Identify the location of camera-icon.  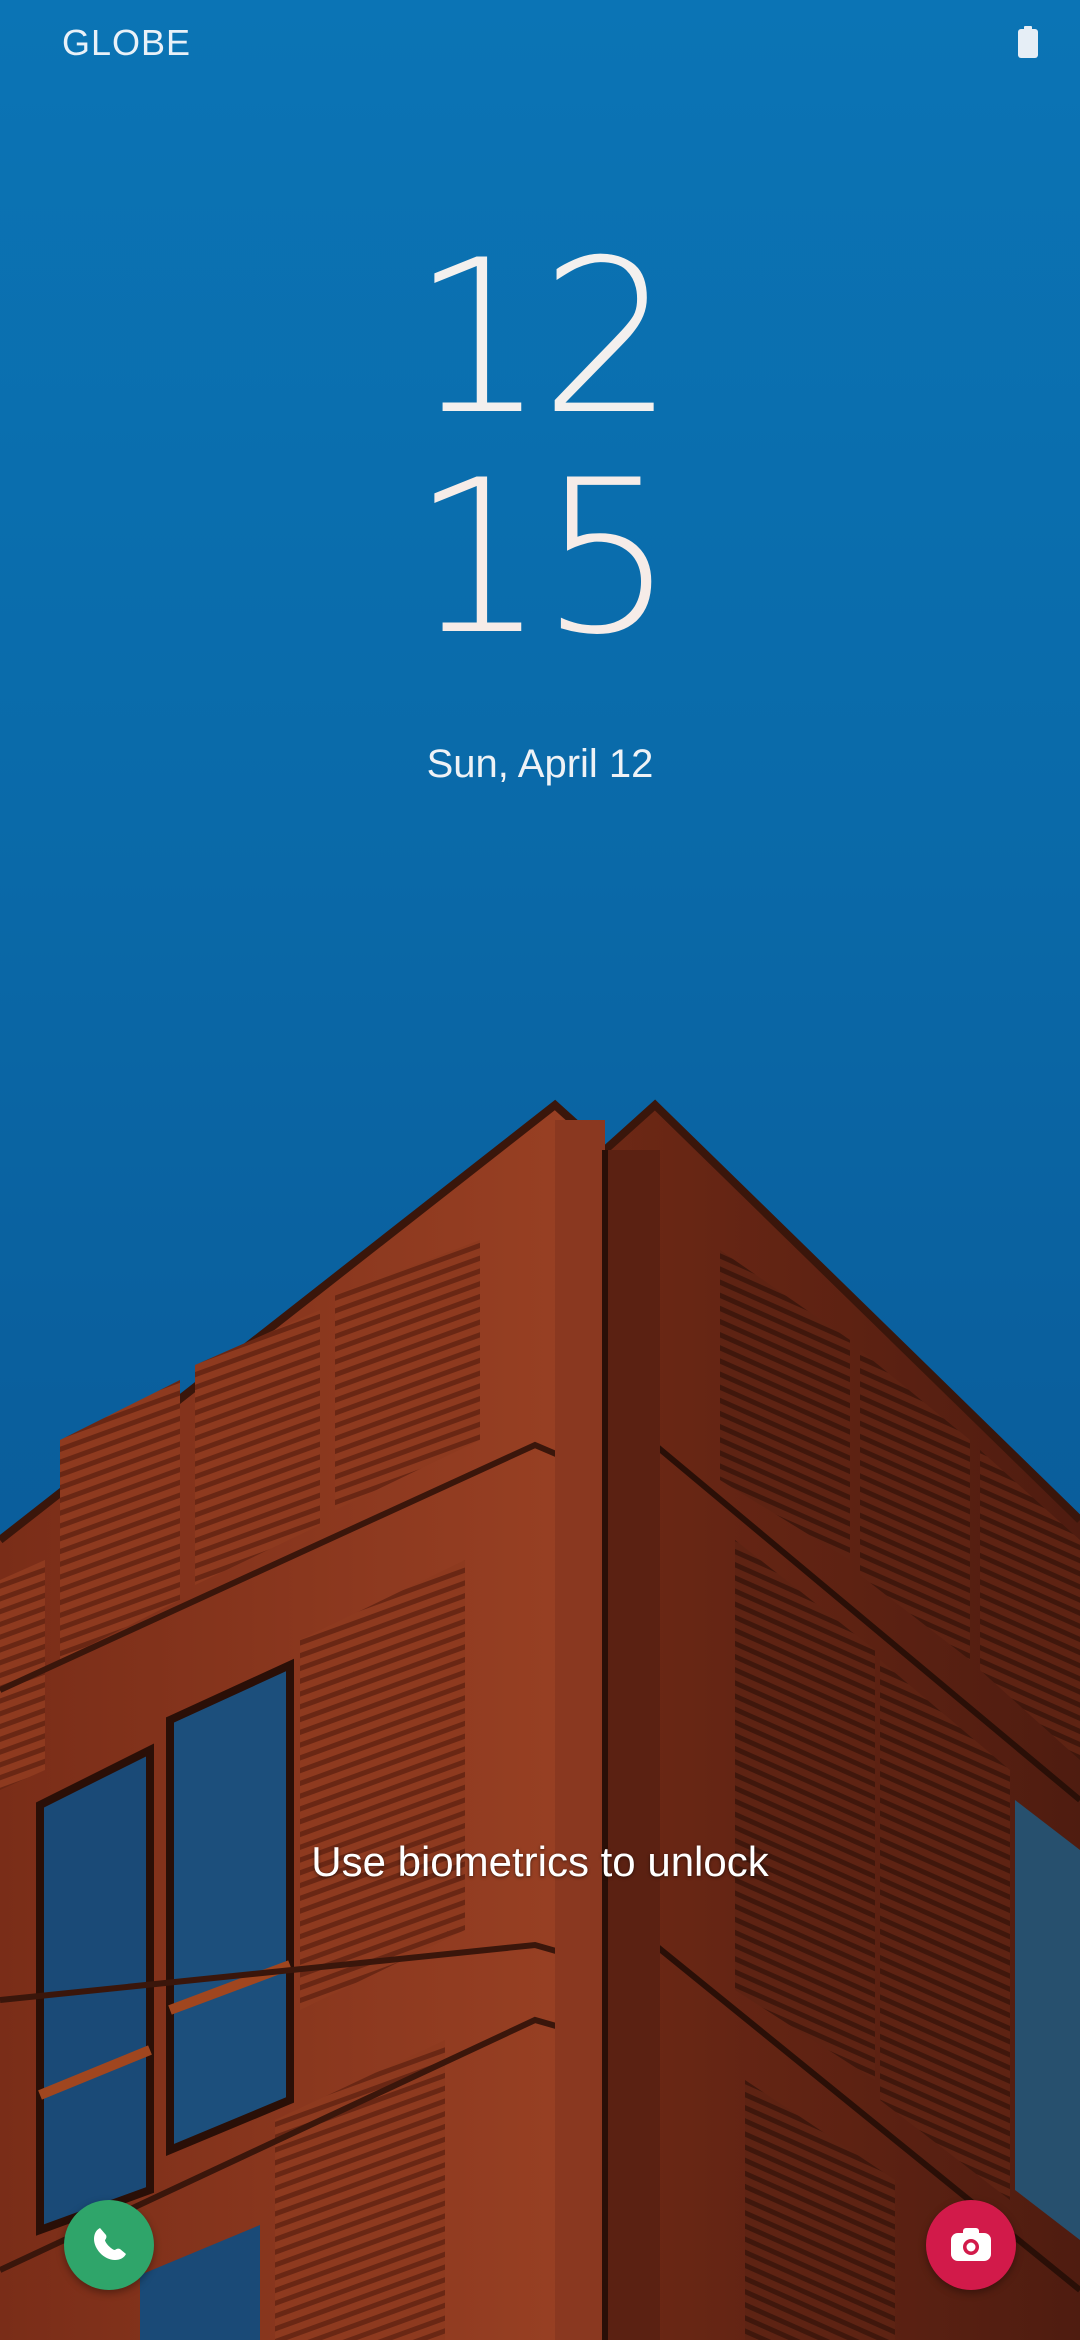
(971, 2244).